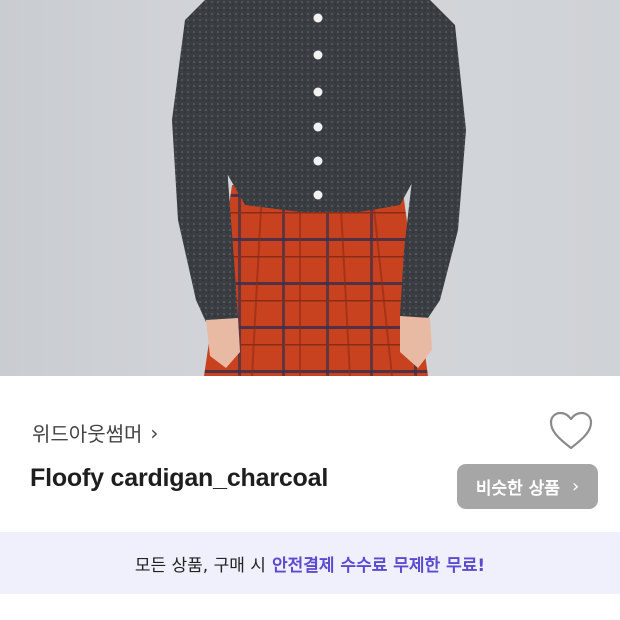 Image resolution: width=620 pixels, height=620 pixels. I want to click on shop-name: 위드아웃썸머, so click(87, 434).